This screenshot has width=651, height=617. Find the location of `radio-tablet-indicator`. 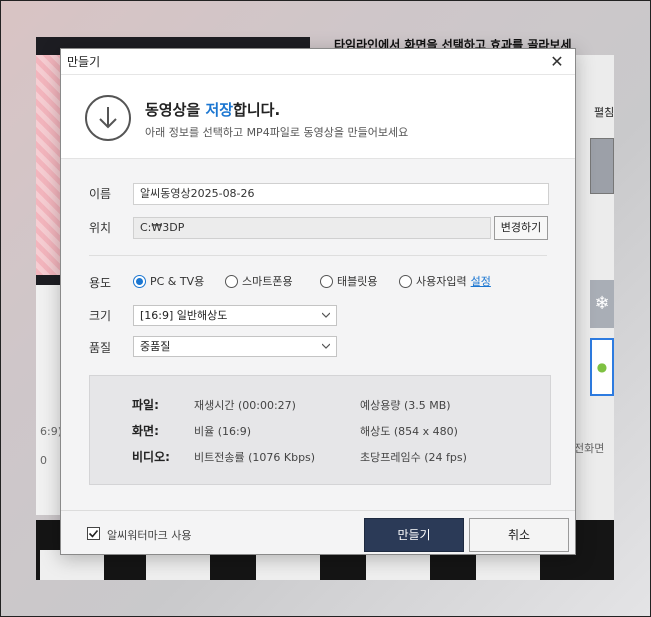

radio-tablet-indicator is located at coordinates (326, 281).